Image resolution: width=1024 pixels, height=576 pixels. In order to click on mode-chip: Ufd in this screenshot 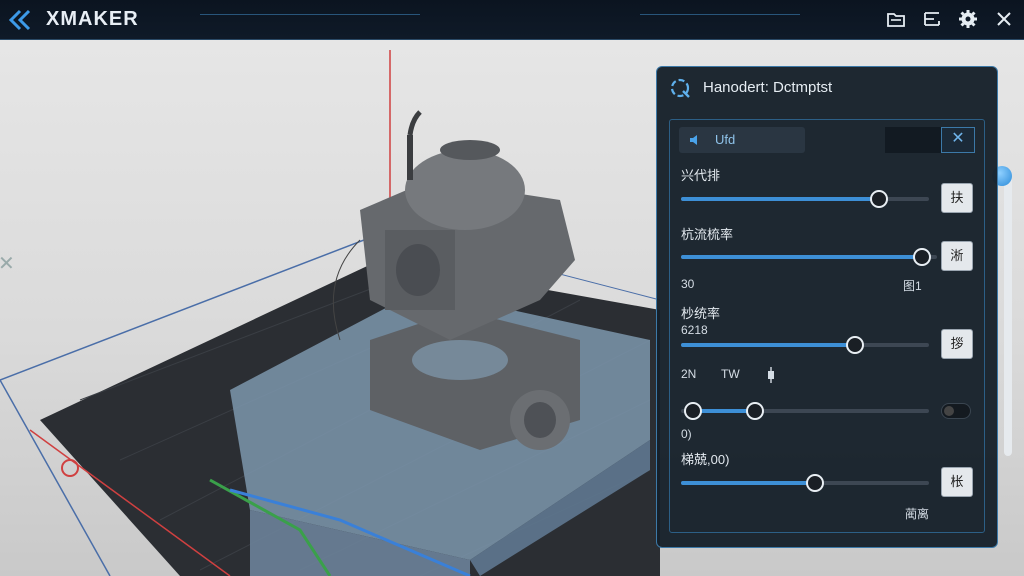, I will do `click(742, 140)`.